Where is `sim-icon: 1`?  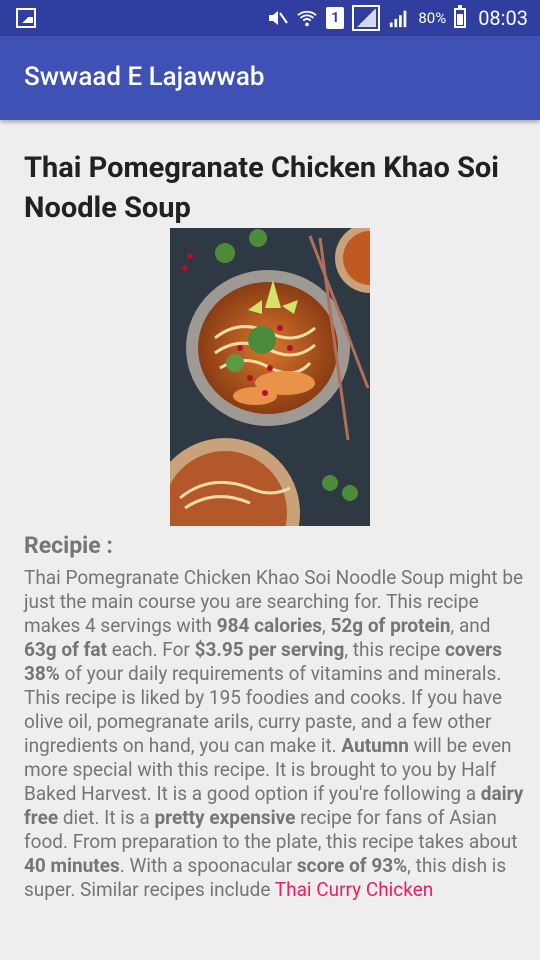 sim-icon: 1 is located at coordinates (335, 18).